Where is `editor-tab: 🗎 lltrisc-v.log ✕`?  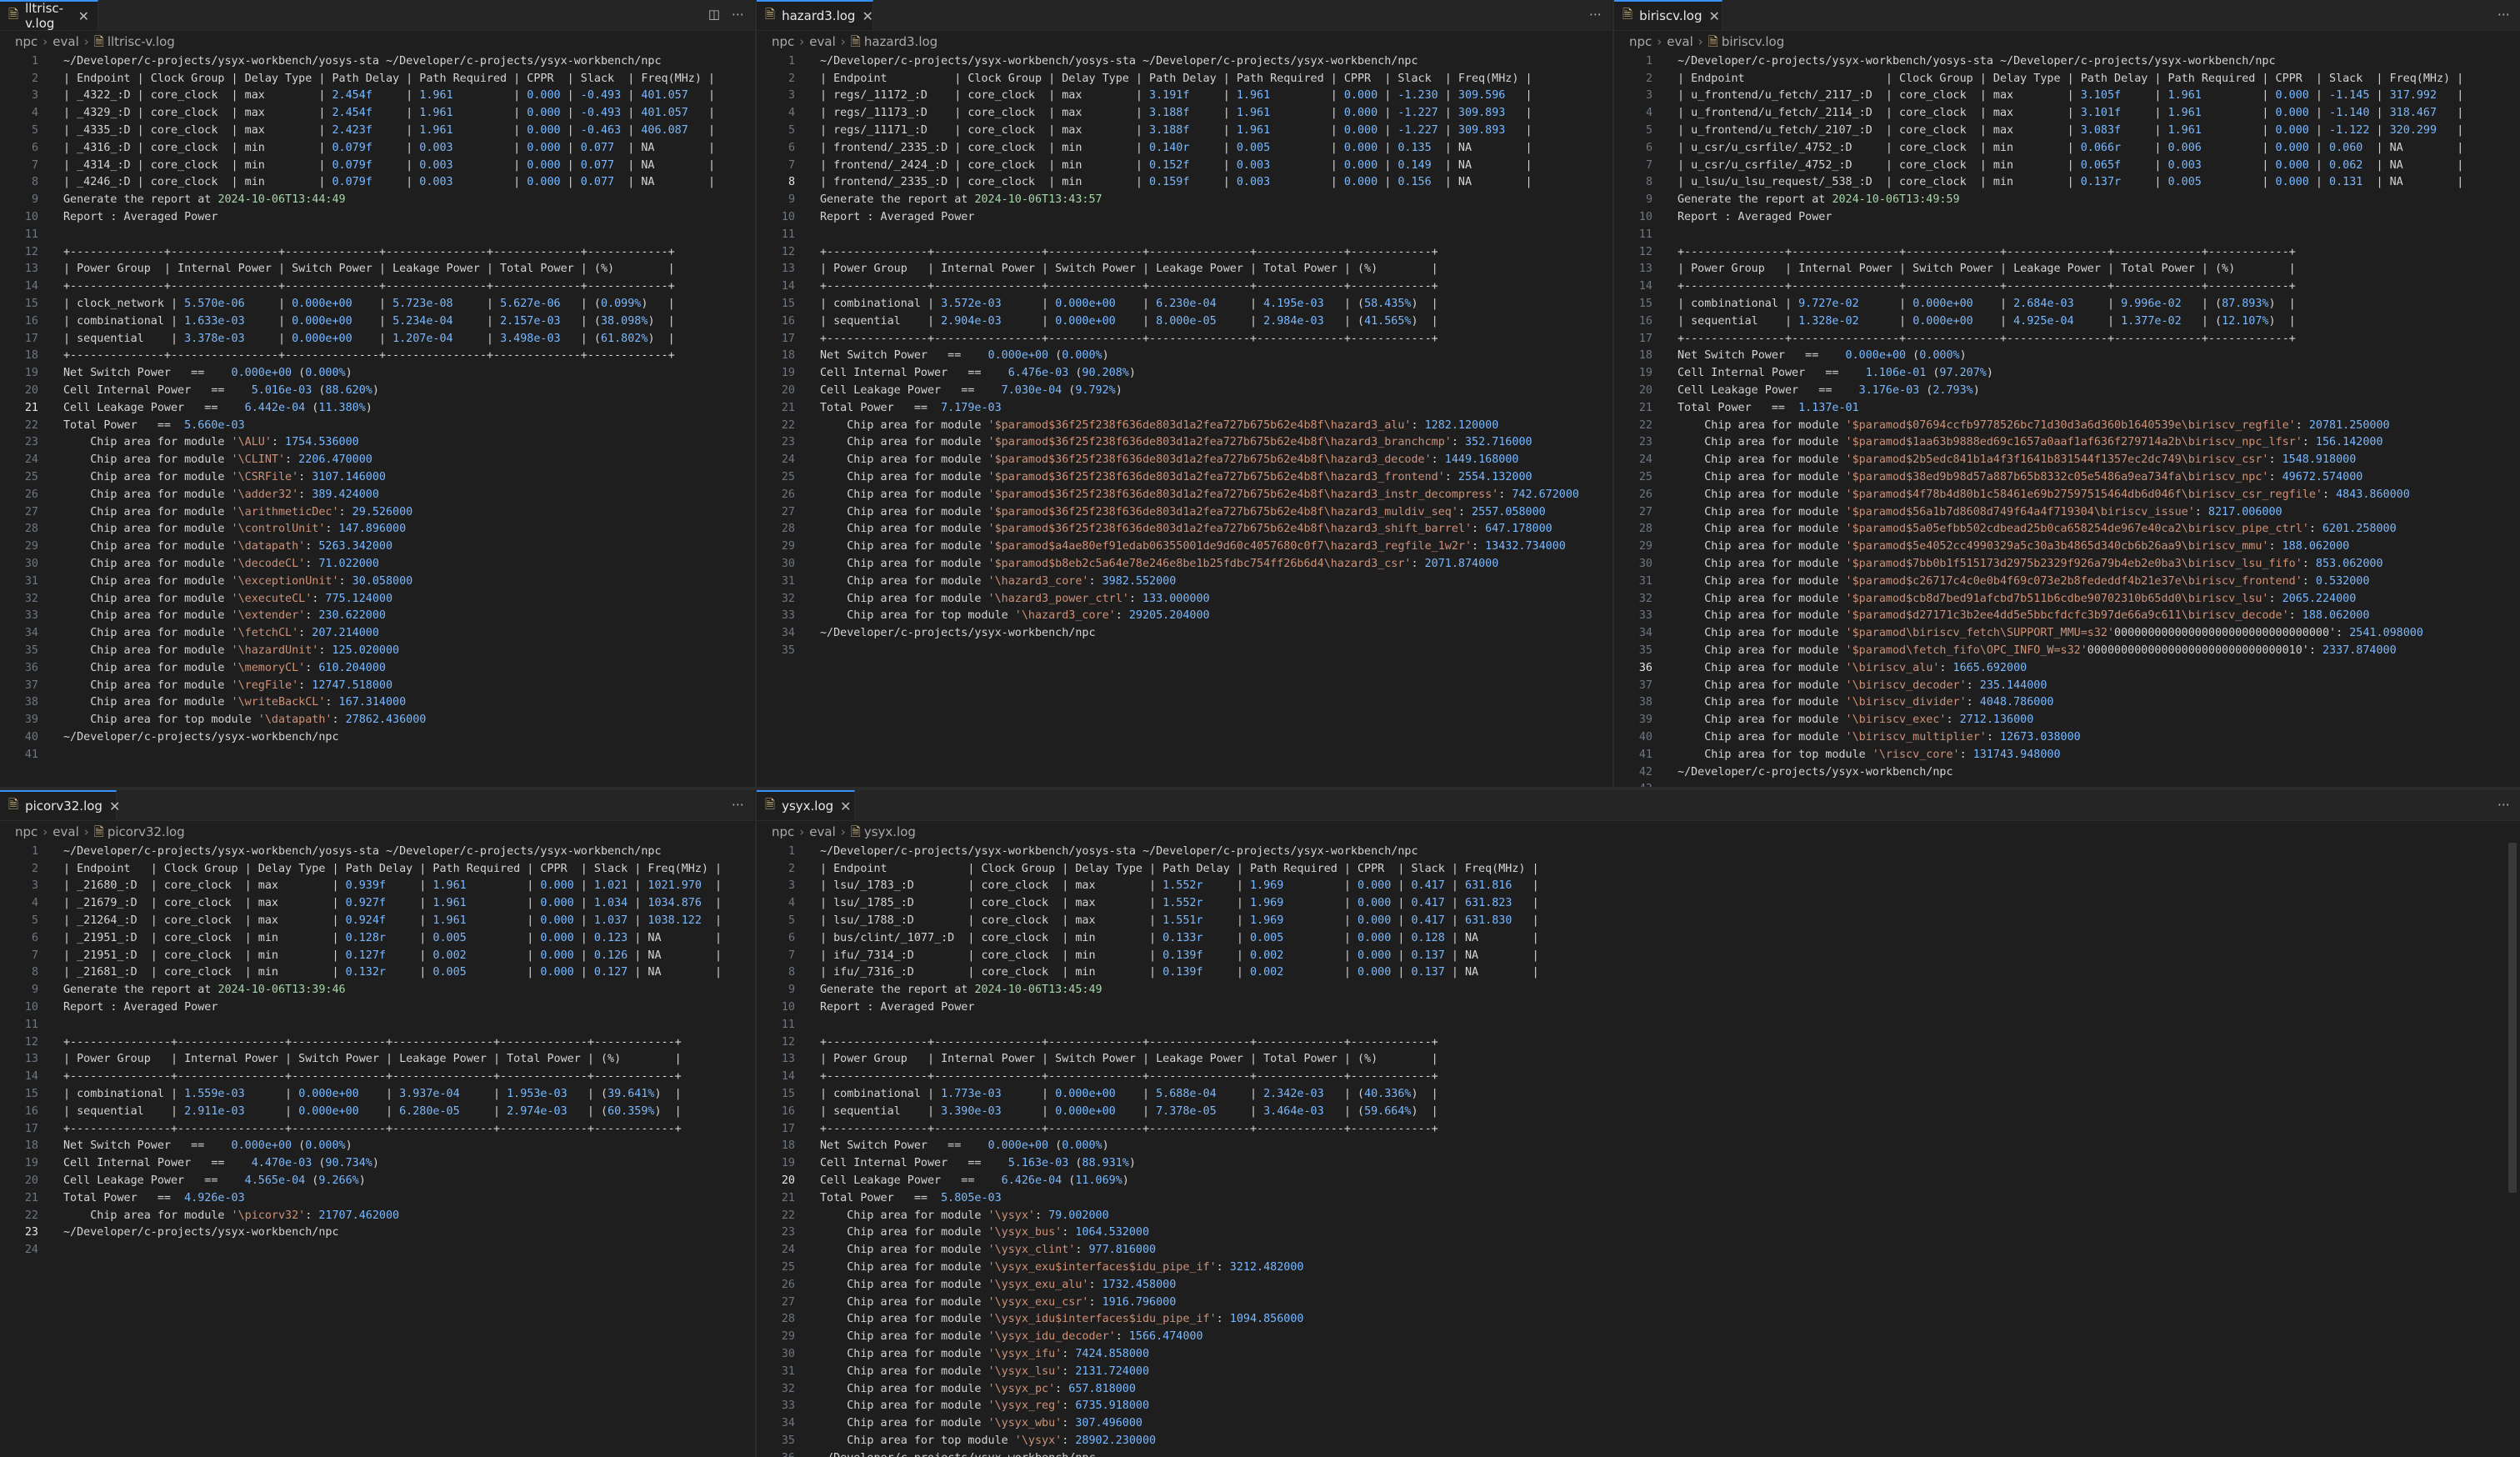
editor-tab: 🗎 lltrisc-v.log ✕ is located at coordinates (49, 15).